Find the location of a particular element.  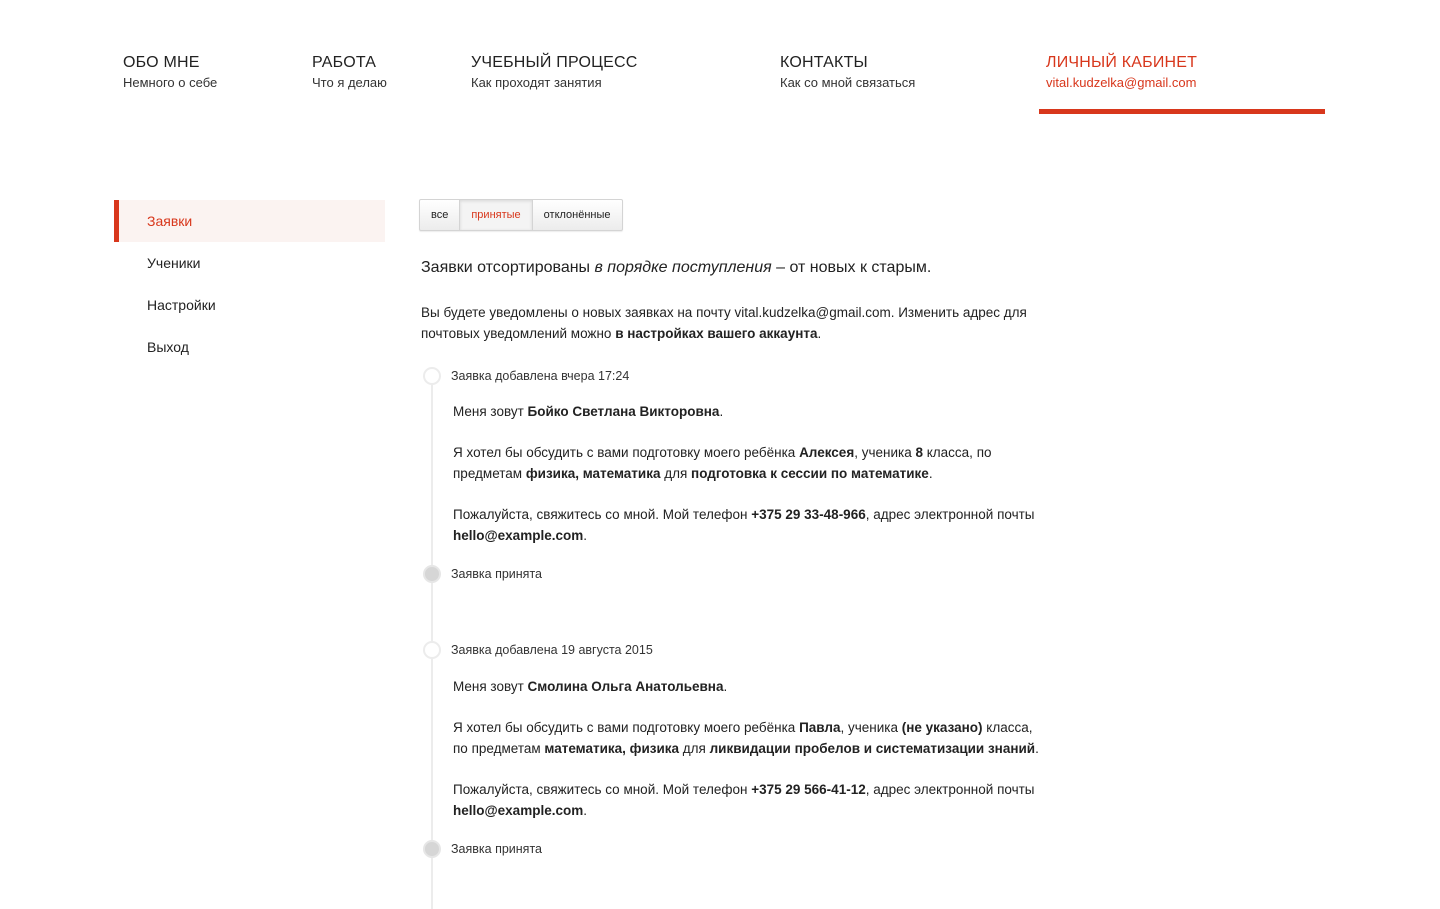

email-notice-tail: . is located at coordinates (819, 333).